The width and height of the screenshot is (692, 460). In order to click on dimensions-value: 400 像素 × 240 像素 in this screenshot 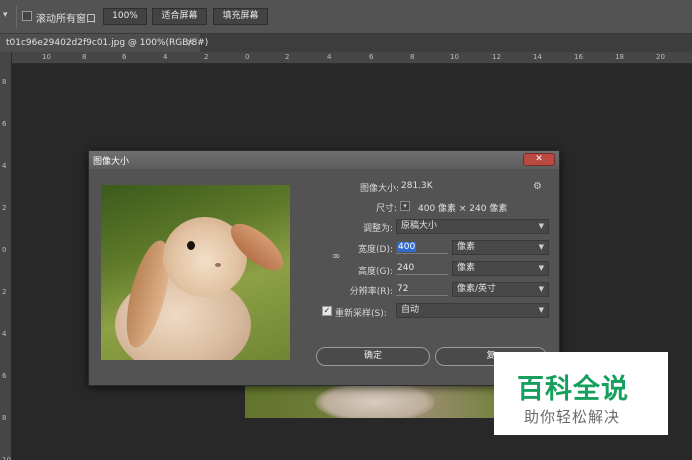, I will do `click(463, 209)`.